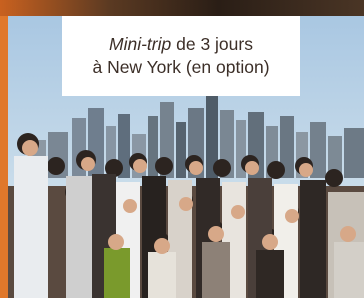  Describe the element at coordinates (181, 67) in the screenshot. I see `caption-line-2: à New York (en option)` at that location.